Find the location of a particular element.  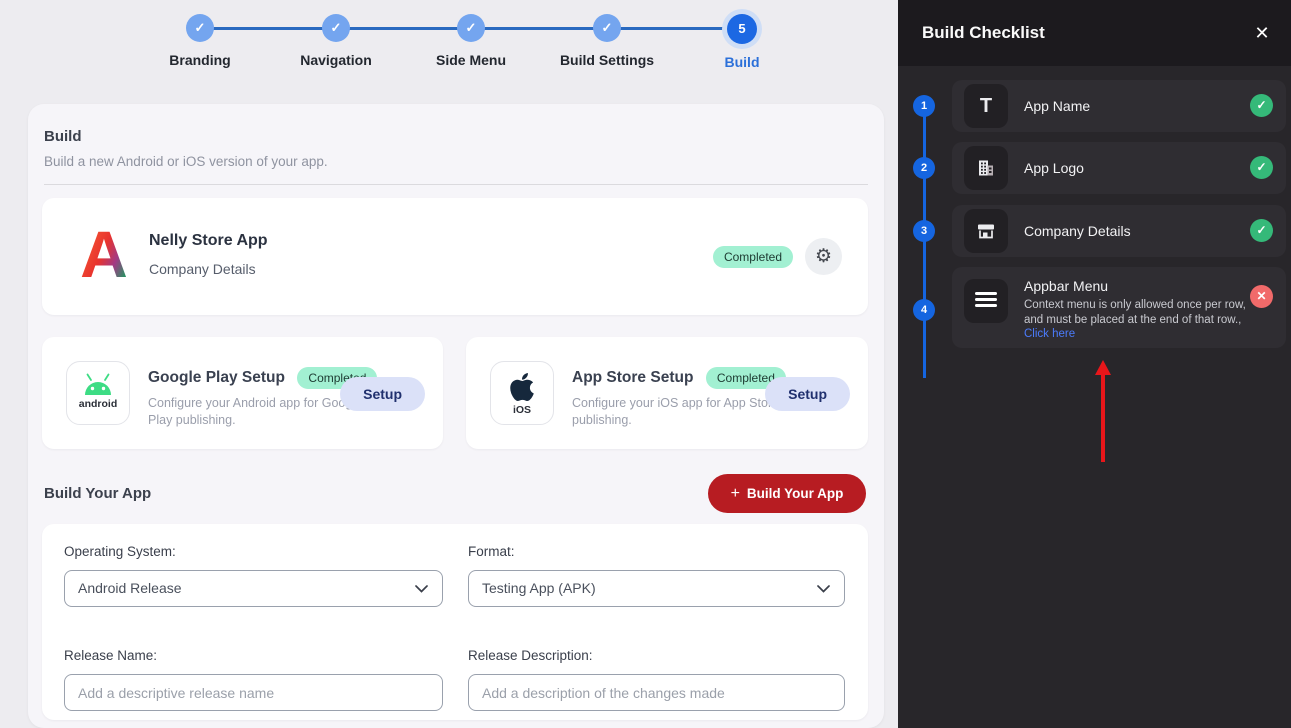

storefront-icon is located at coordinates (986, 231).